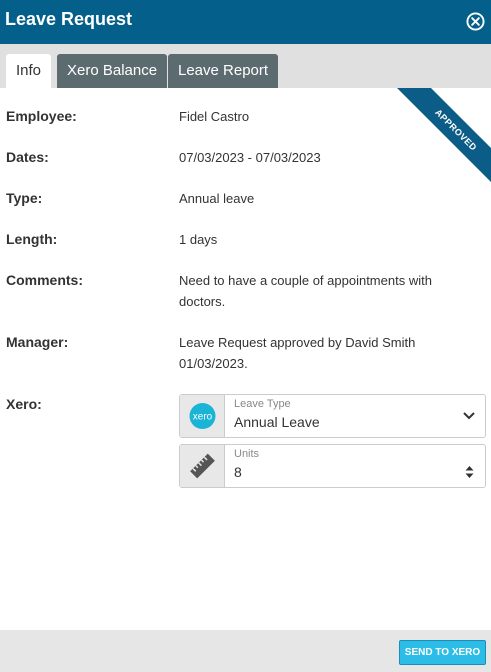 The width and height of the screenshot is (491, 672). Describe the element at coordinates (202, 466) in the screenshot. I see `ruler-icon` at that location.